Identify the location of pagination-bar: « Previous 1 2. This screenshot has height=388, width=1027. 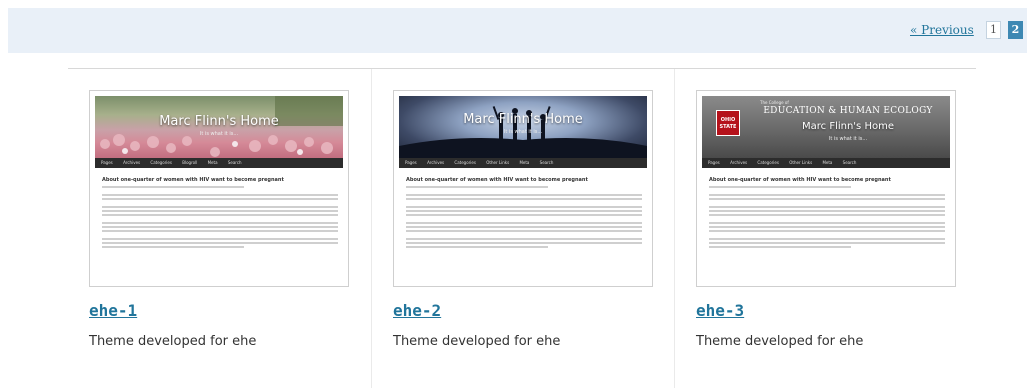
(517, 30).